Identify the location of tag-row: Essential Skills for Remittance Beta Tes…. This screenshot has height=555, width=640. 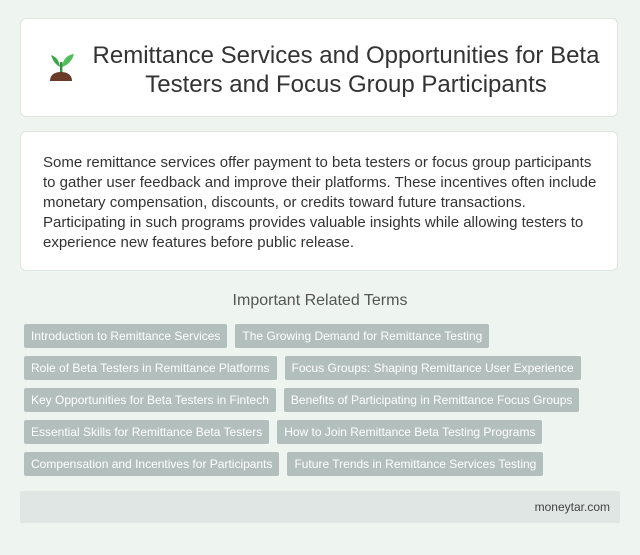
(324, 432).